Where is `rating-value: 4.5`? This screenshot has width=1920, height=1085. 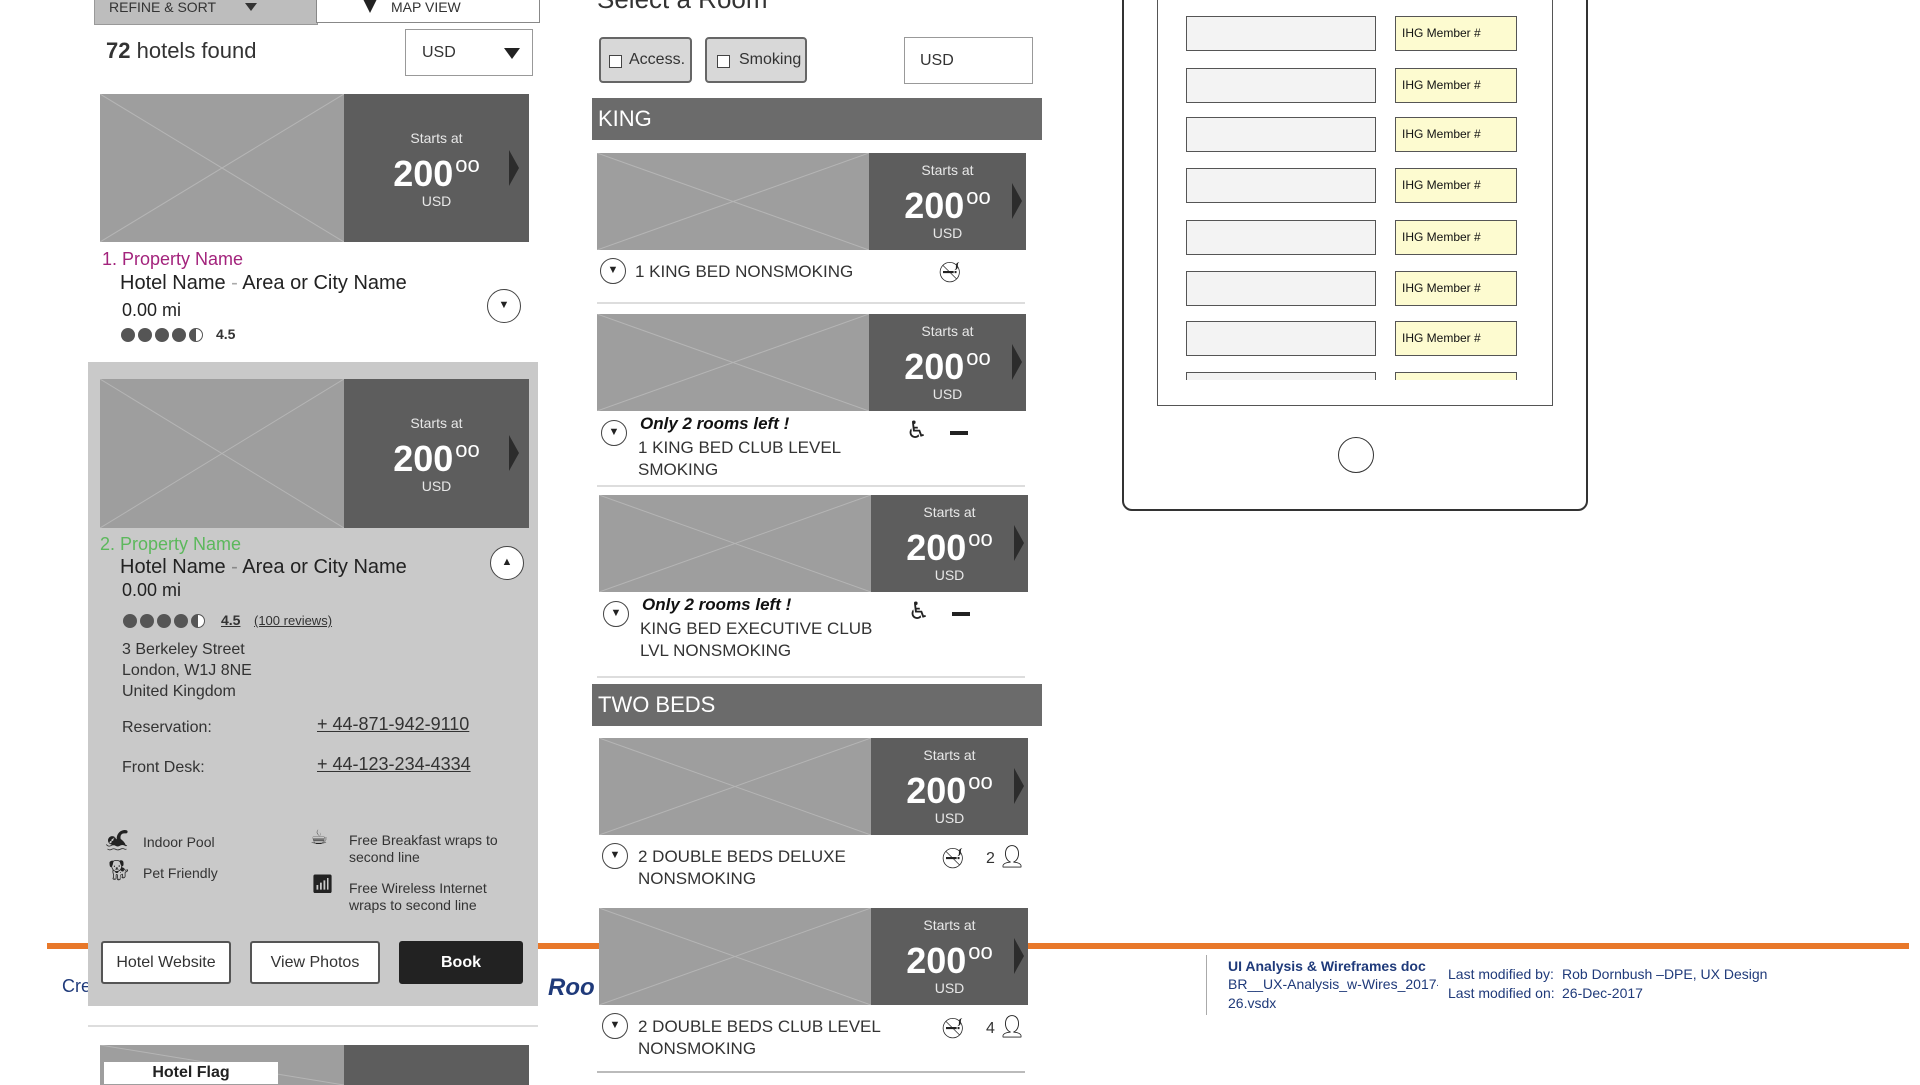 rating-value: 4.5 is located at coordinates (231, 620).